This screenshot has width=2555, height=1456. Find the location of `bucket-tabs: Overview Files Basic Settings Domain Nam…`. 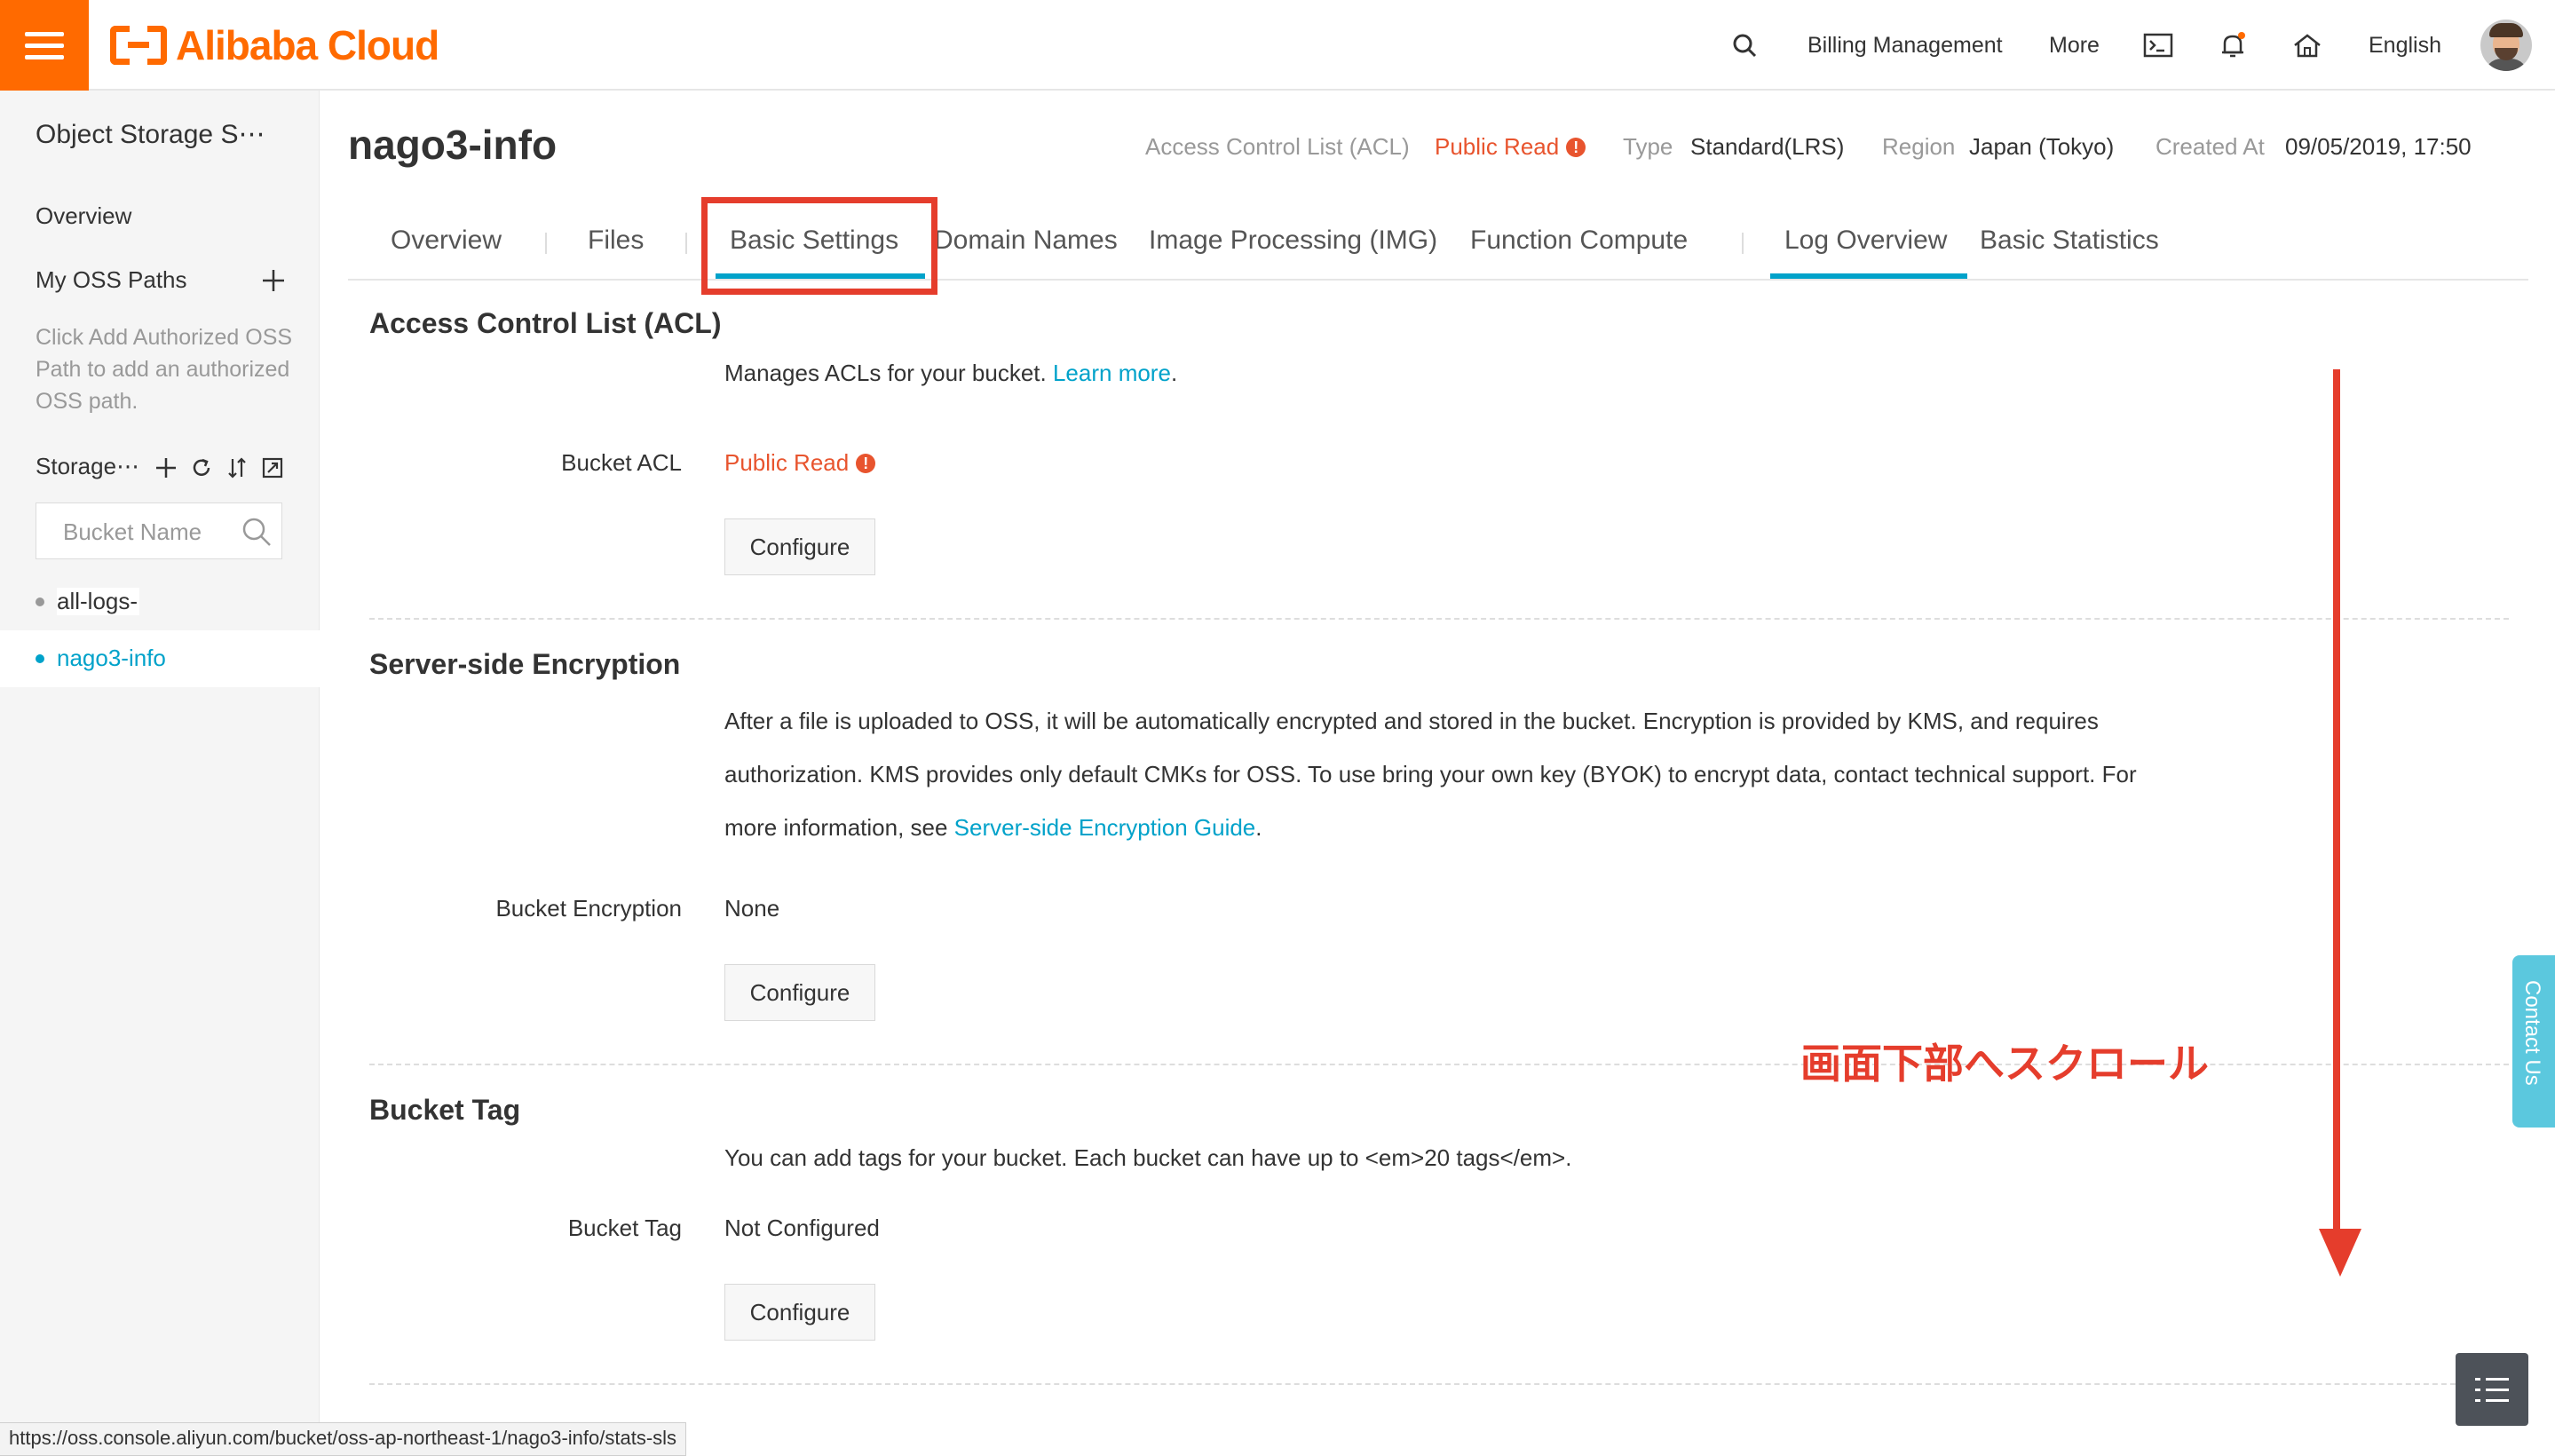

bucket-tabs: Overview Files Basic Settings Domain Nam… is located at coordinates (1438, 245).